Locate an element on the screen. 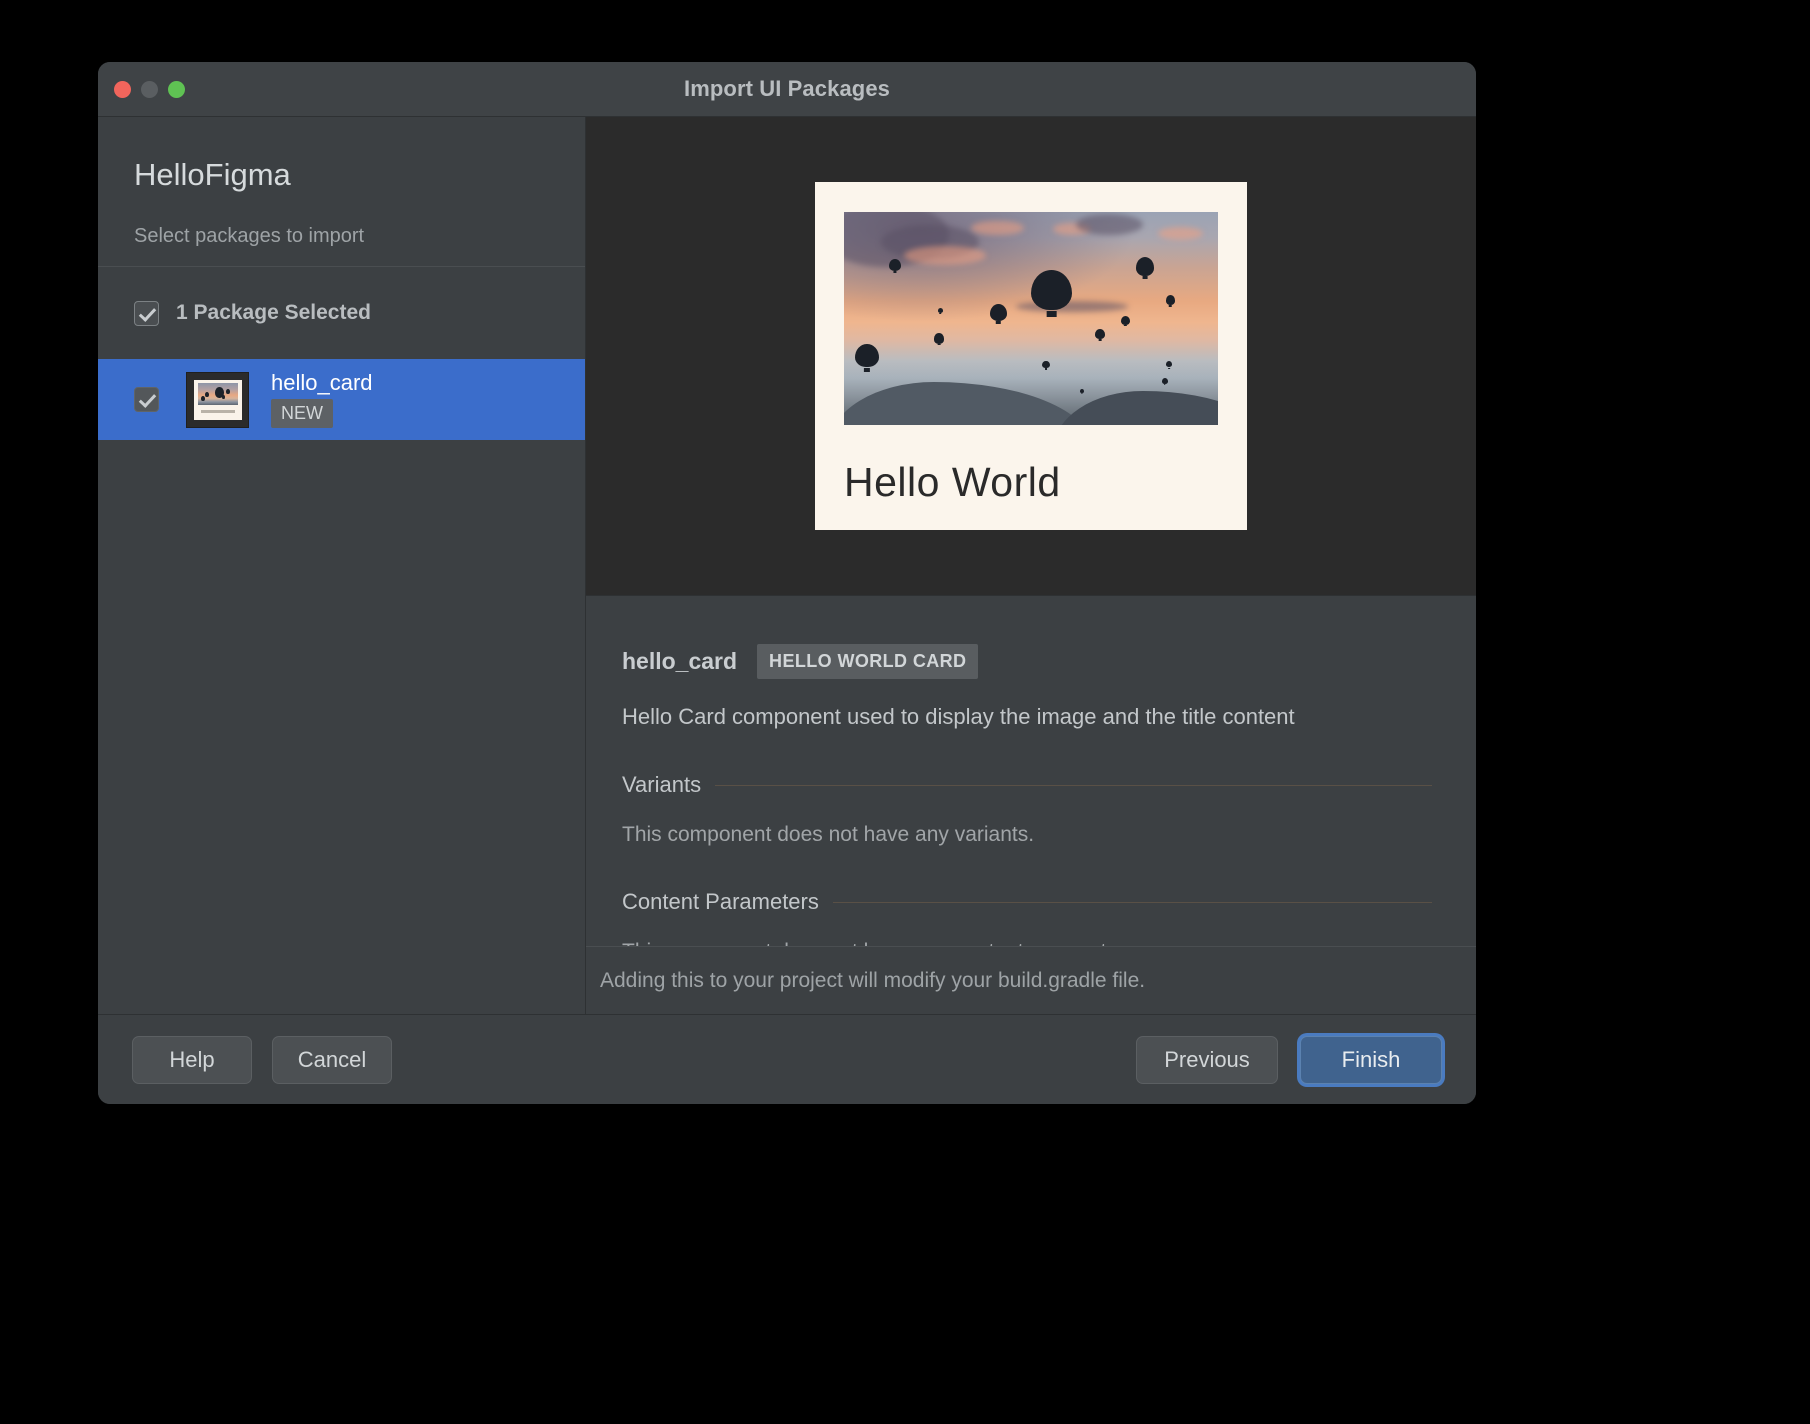  list-item: hello_card NEW is located at coordinates (341, 399).